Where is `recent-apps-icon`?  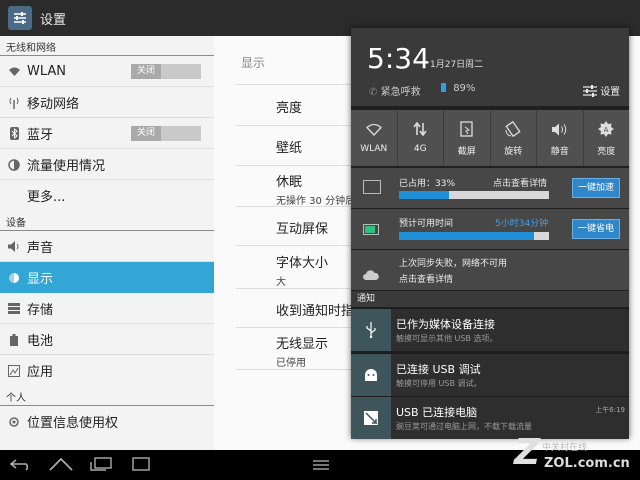 recent-apps-icon is located at coordinates (101, 465).